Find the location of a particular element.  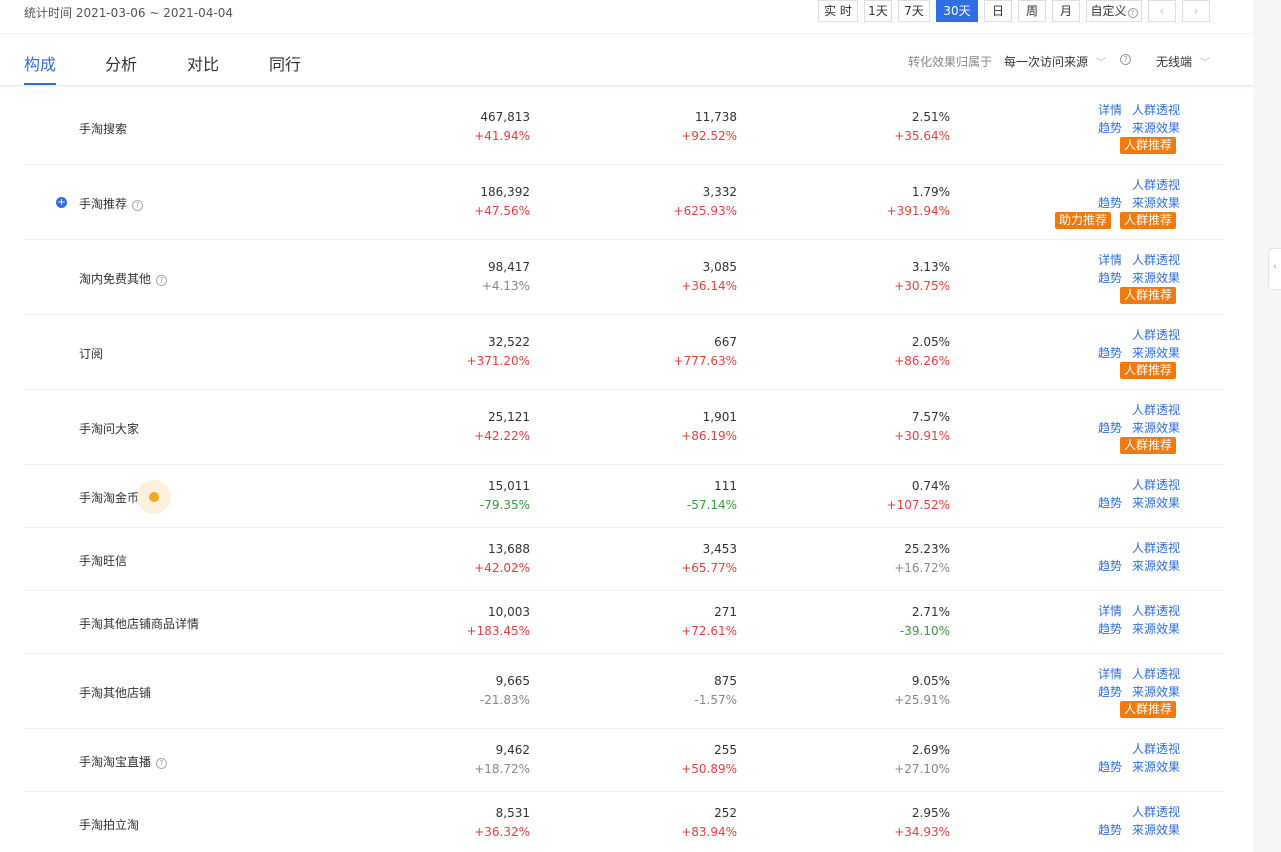

metric-cell: 98,417 +4.13% is located at coordinates (506, 276).